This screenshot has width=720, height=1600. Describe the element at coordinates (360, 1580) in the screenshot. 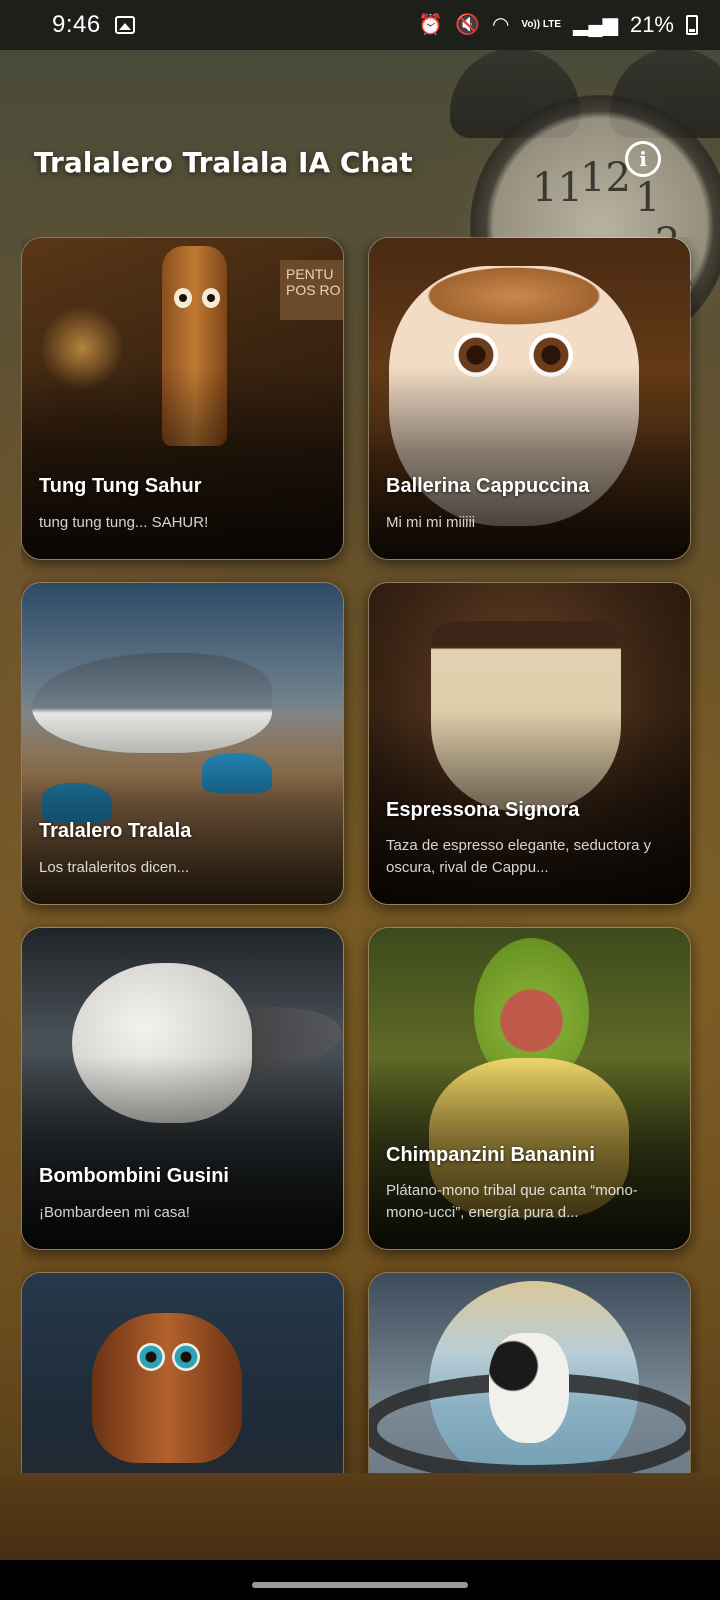

I see `system-nav-bar` at that location.